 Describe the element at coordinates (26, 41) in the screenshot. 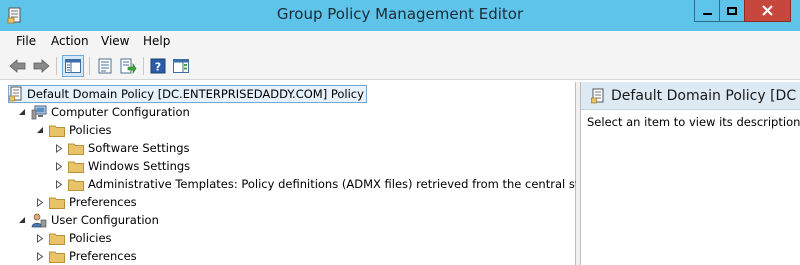

I see `menu-file: File` at that location.